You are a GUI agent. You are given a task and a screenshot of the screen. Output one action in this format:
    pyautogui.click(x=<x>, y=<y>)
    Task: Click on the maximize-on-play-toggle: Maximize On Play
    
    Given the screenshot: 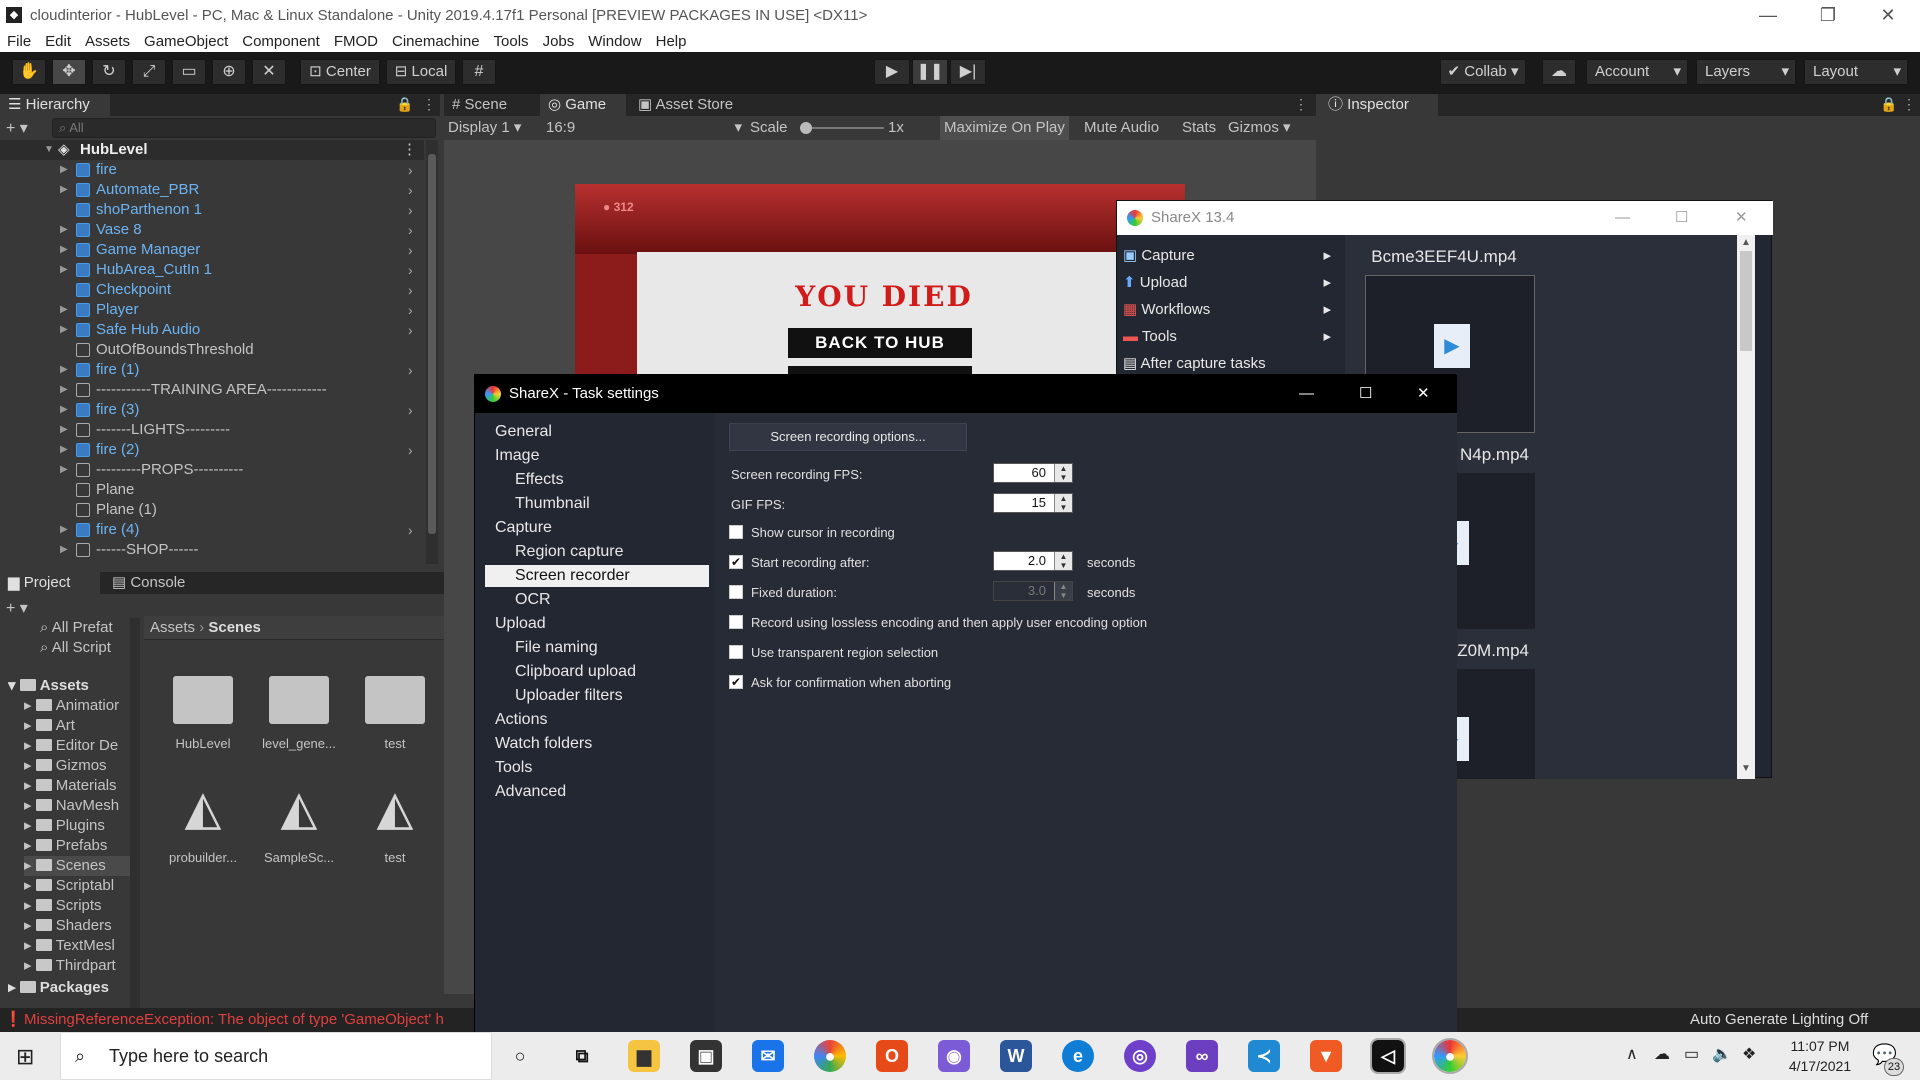 What is the action you would take?
    pyautogui.click(x=1004, y=128)
    